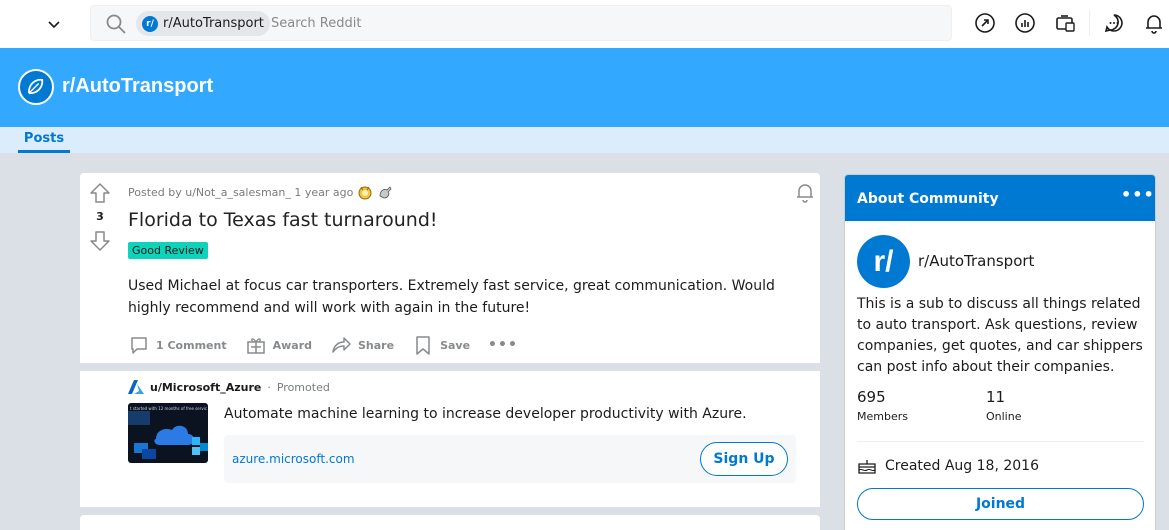  Describe the element at coordinates (168, 250) in the screenshot. I see `post-flair: Good Review` at that location.